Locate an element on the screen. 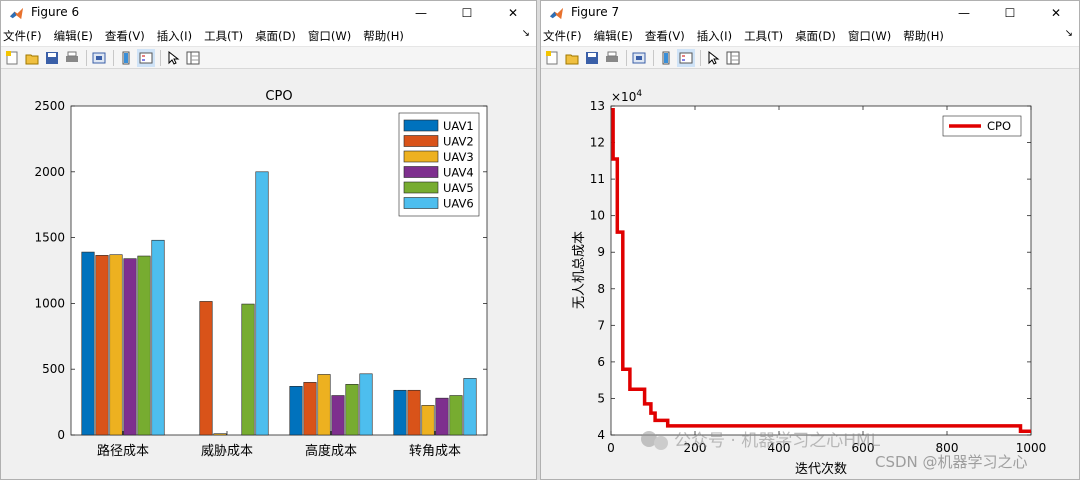 This screenshot has height=480, width=1080. matlab-icon is located at coordinates (556, 13).